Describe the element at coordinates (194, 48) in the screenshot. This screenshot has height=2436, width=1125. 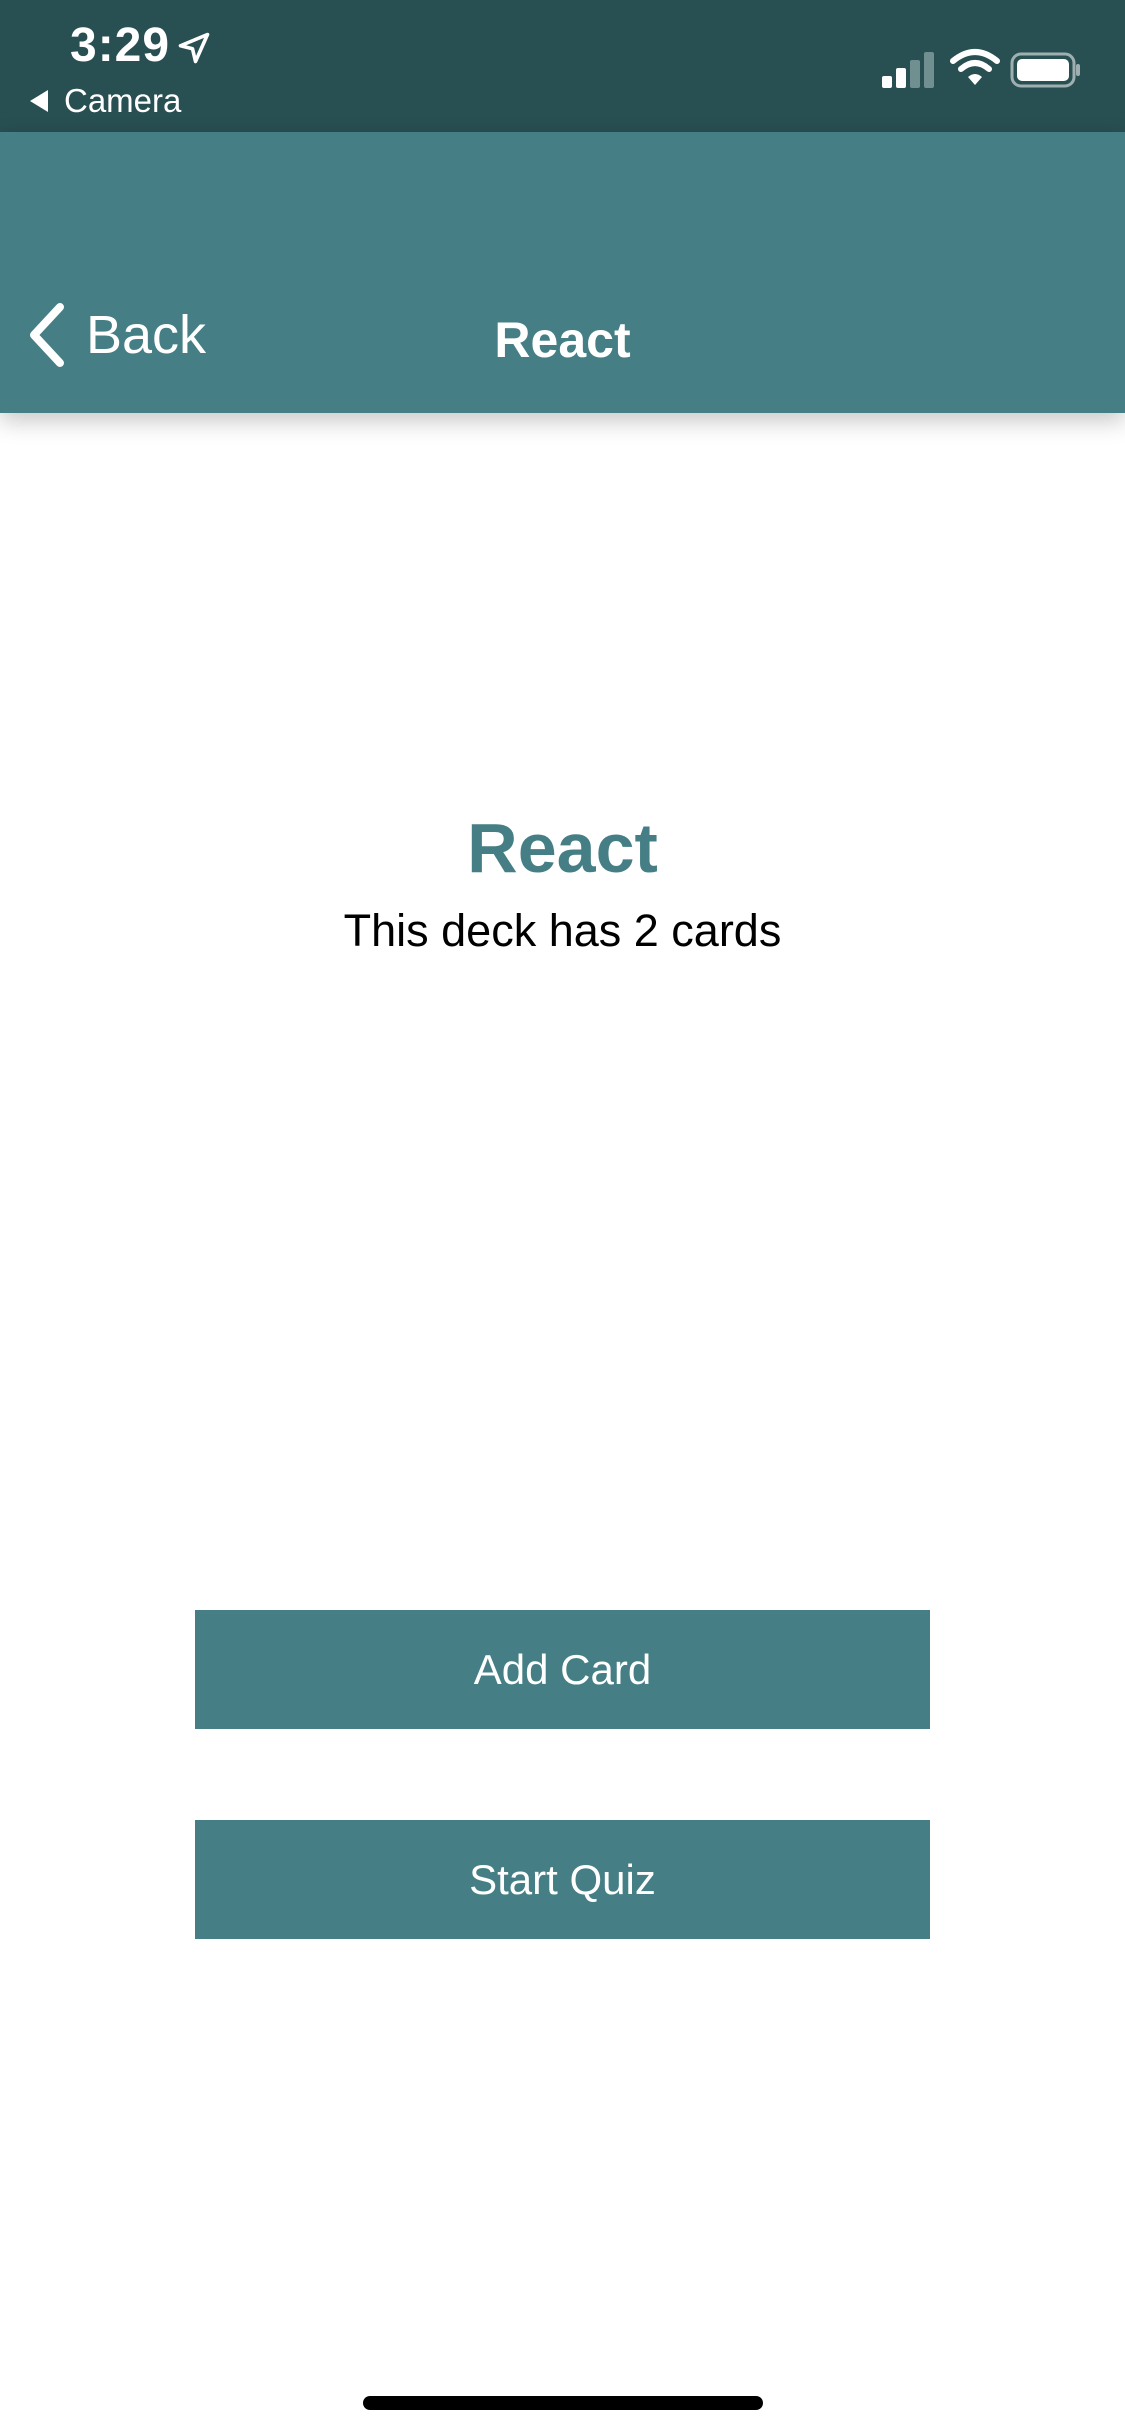
I see `location-arrow-icon` at that location.